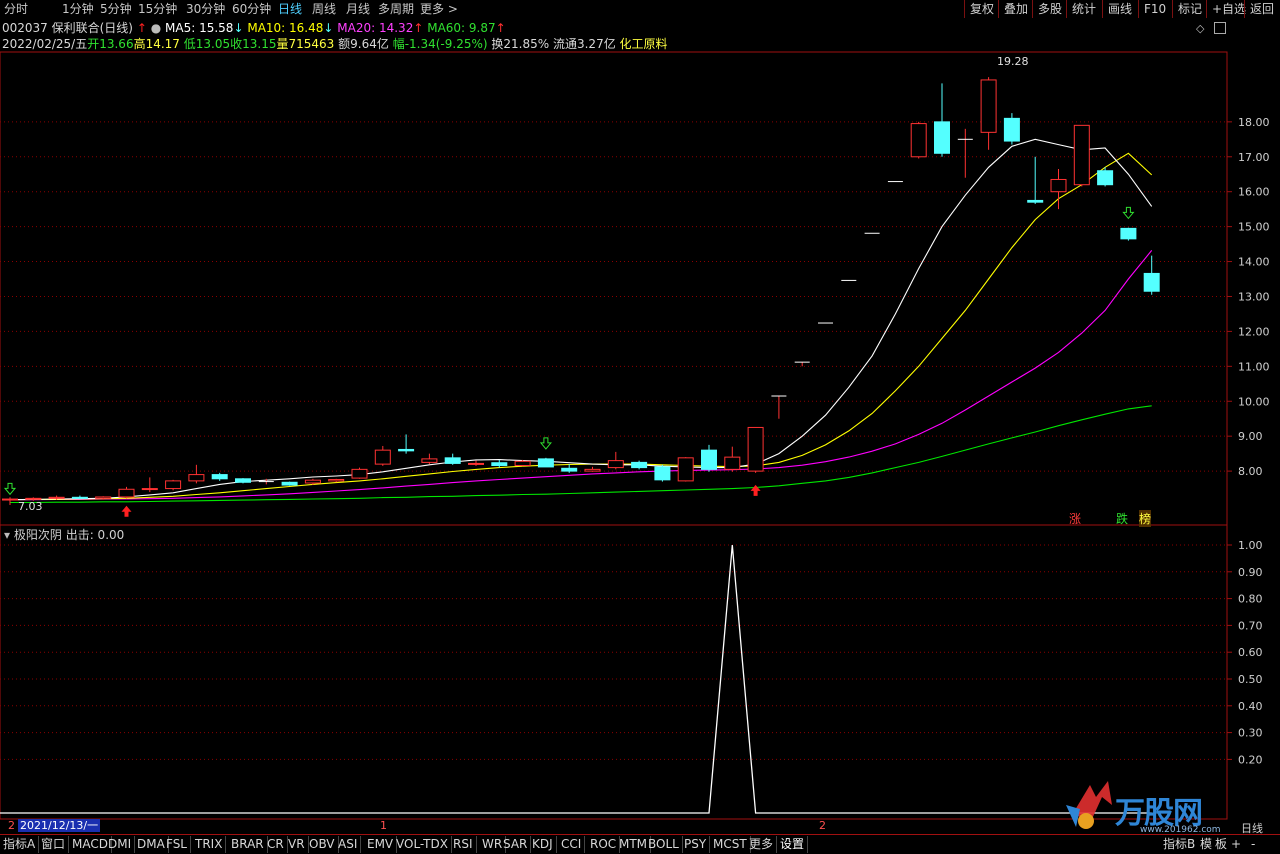 The width and height of the screenshot is (1280, 854). What do you see at coordinates (439, 9) in the screenshot?
I see `period-tab: 更多 >` at bounding box center [439, 9].